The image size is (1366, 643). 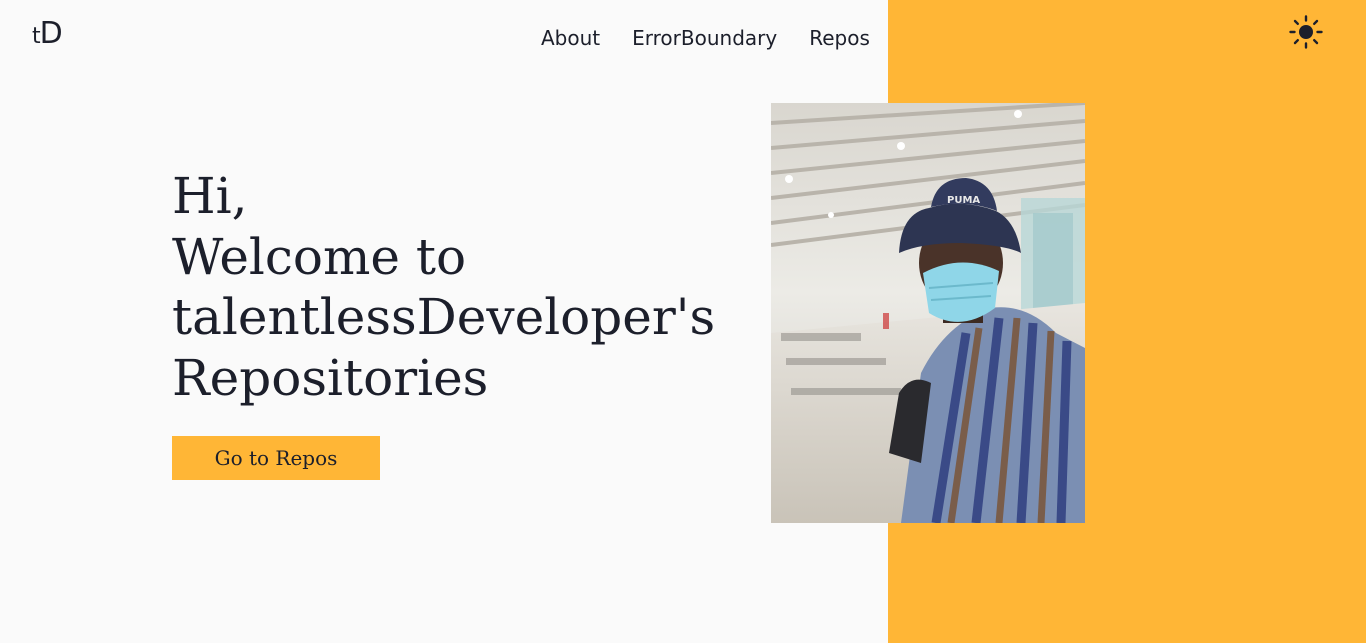 I want to click on hero-line-welcome: Welcome to, so click(x=319, y=256).